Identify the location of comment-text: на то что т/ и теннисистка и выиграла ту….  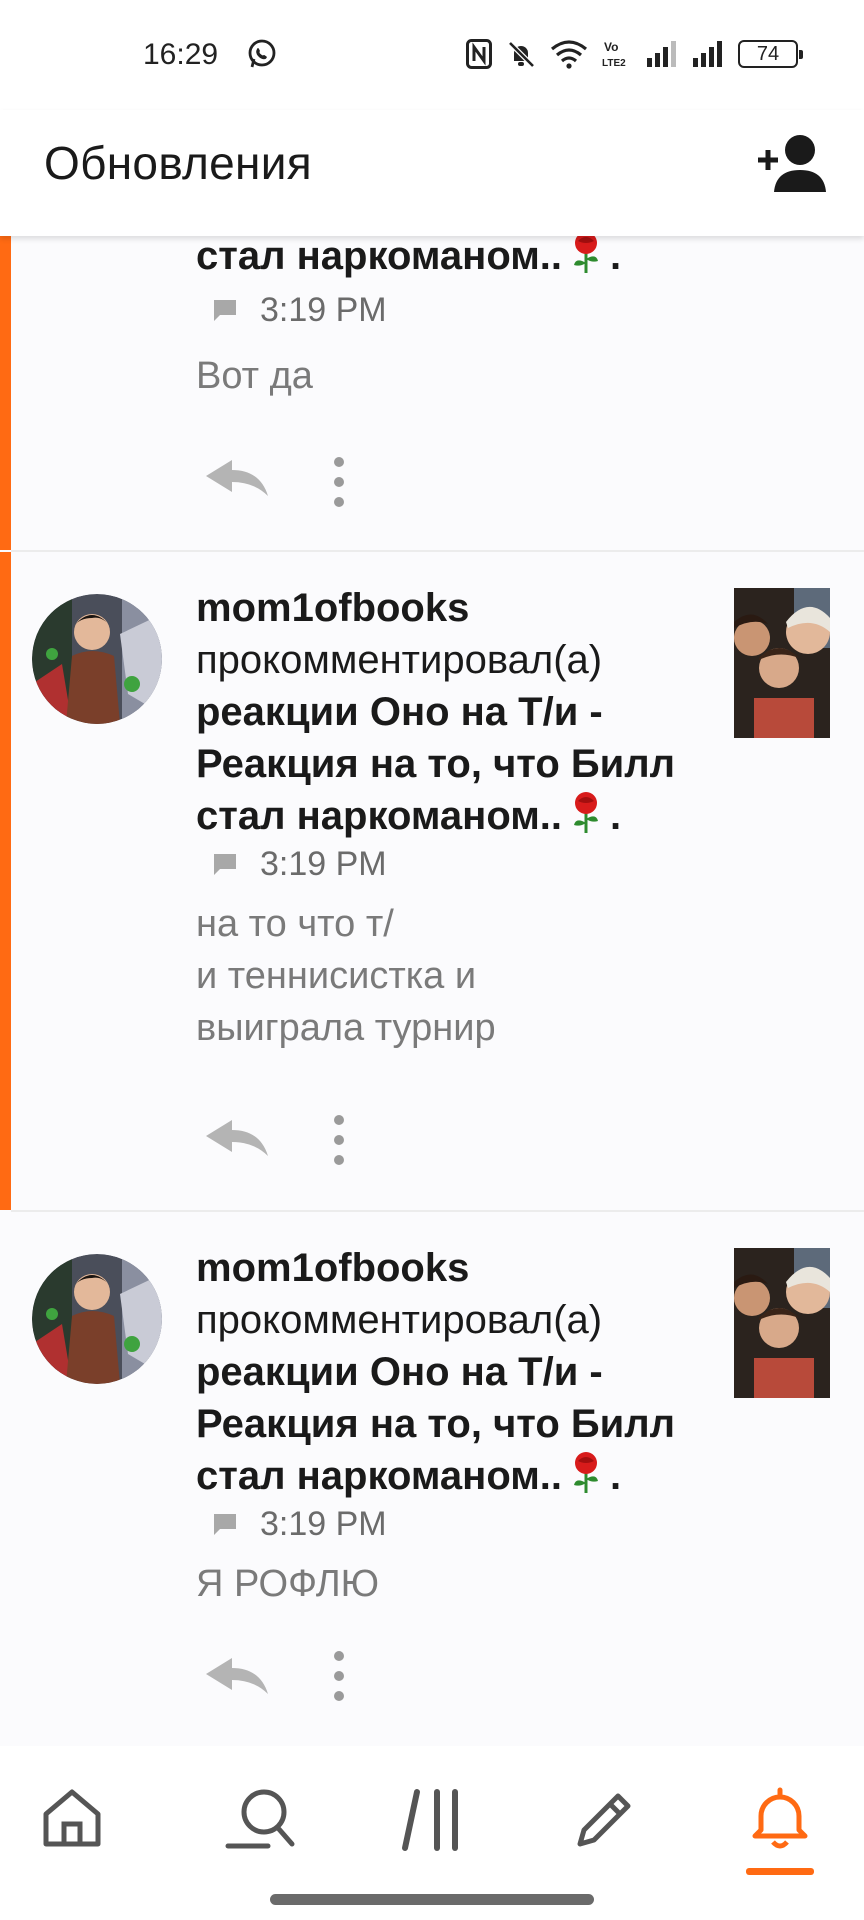
(346, 976).